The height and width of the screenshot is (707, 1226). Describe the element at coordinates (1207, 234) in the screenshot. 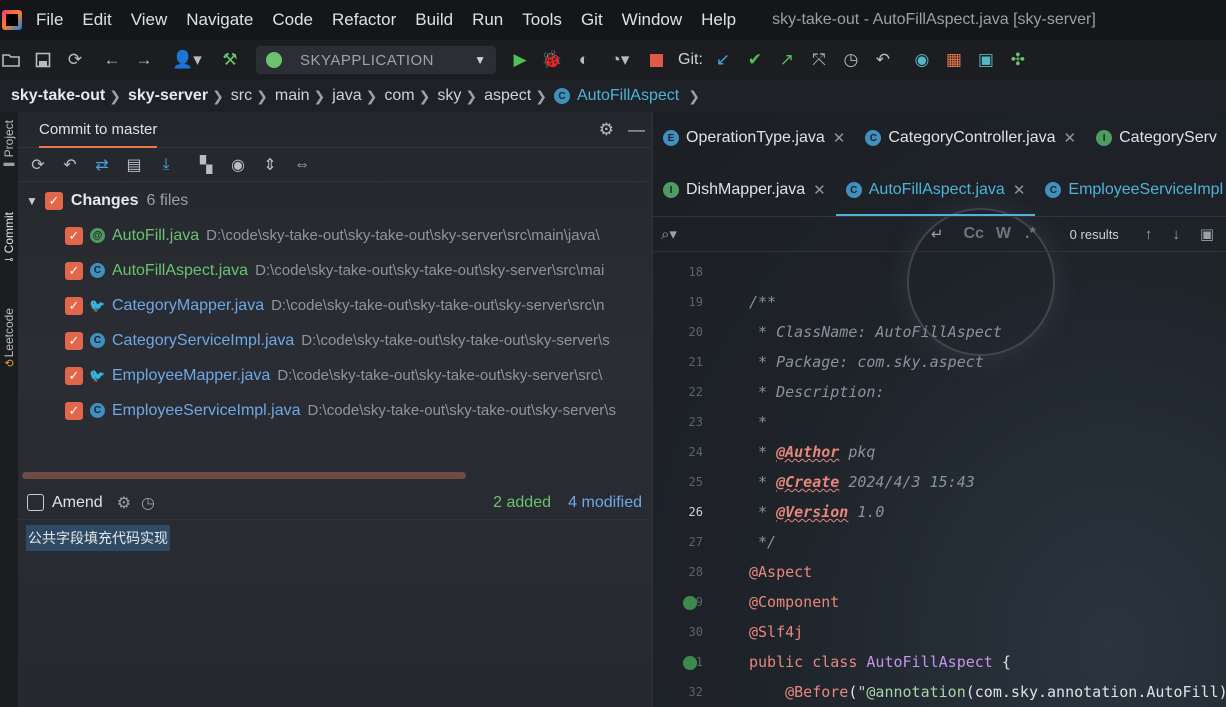

I see `filter-icon: ▣` at that location.